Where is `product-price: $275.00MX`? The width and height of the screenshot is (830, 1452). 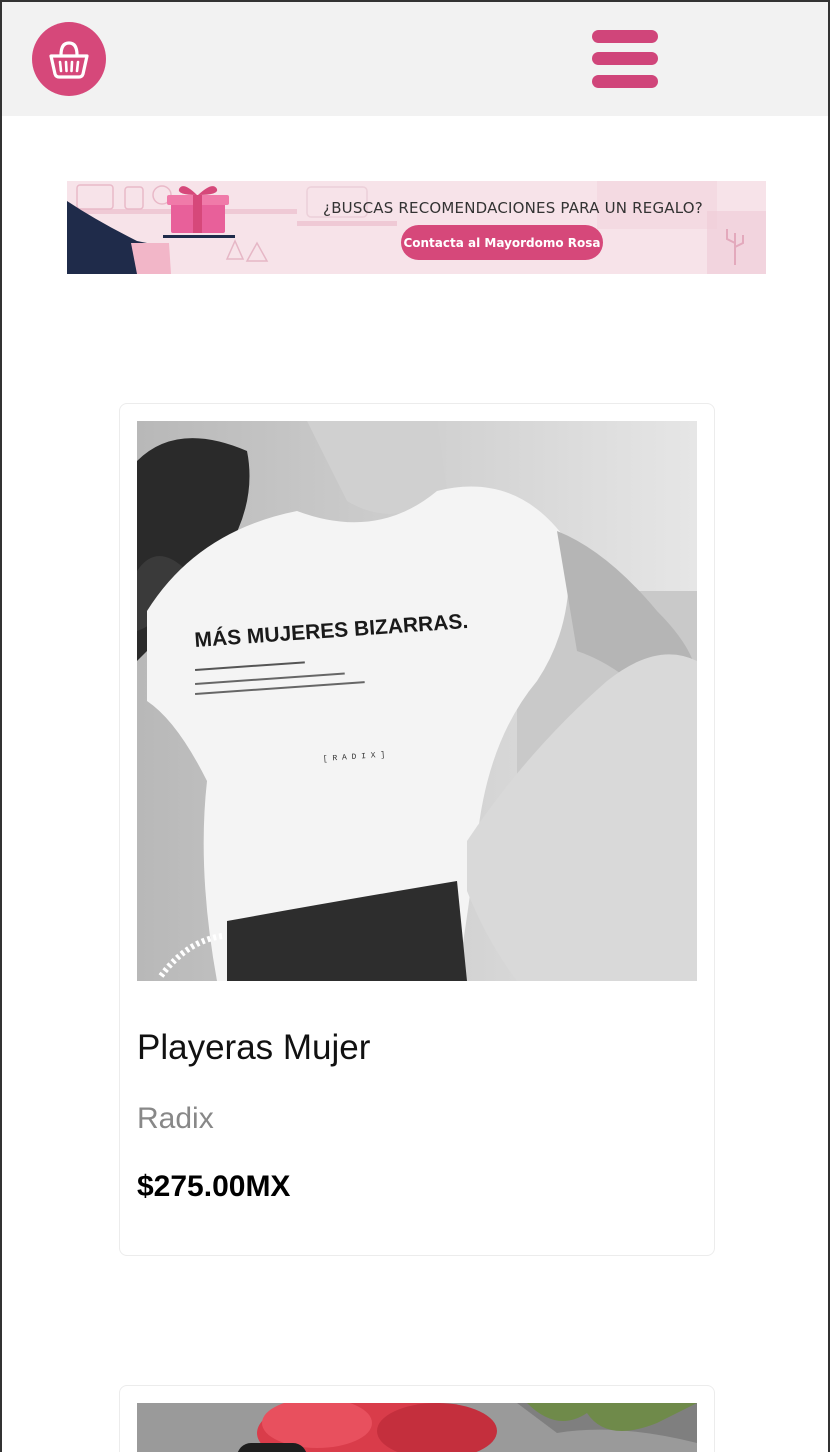
product-price: $275.00MX is located at coordinates (214, 1186).